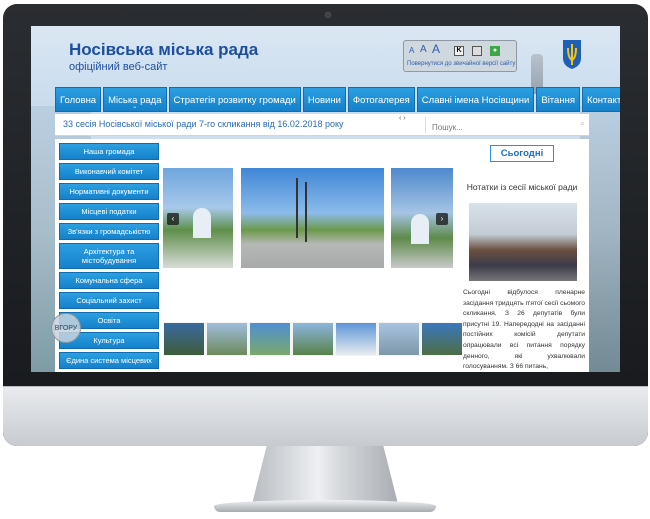  What do you see at coordinates (109, 231) in the screenshot?
I see `sidebar-item-public-relations: Зв'язки з громадськістю` at bounding box center [109, 231].